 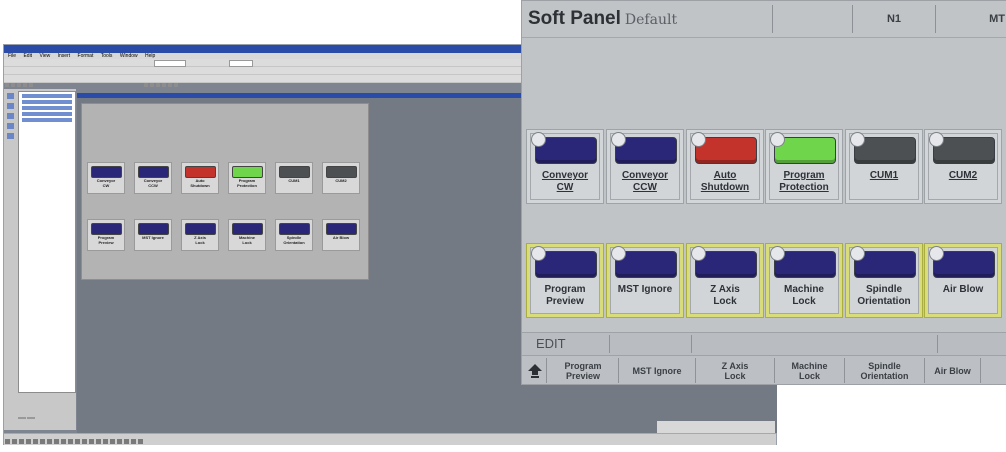 I want to click on cum2-button: CUM2, so click(x=963, y=166).